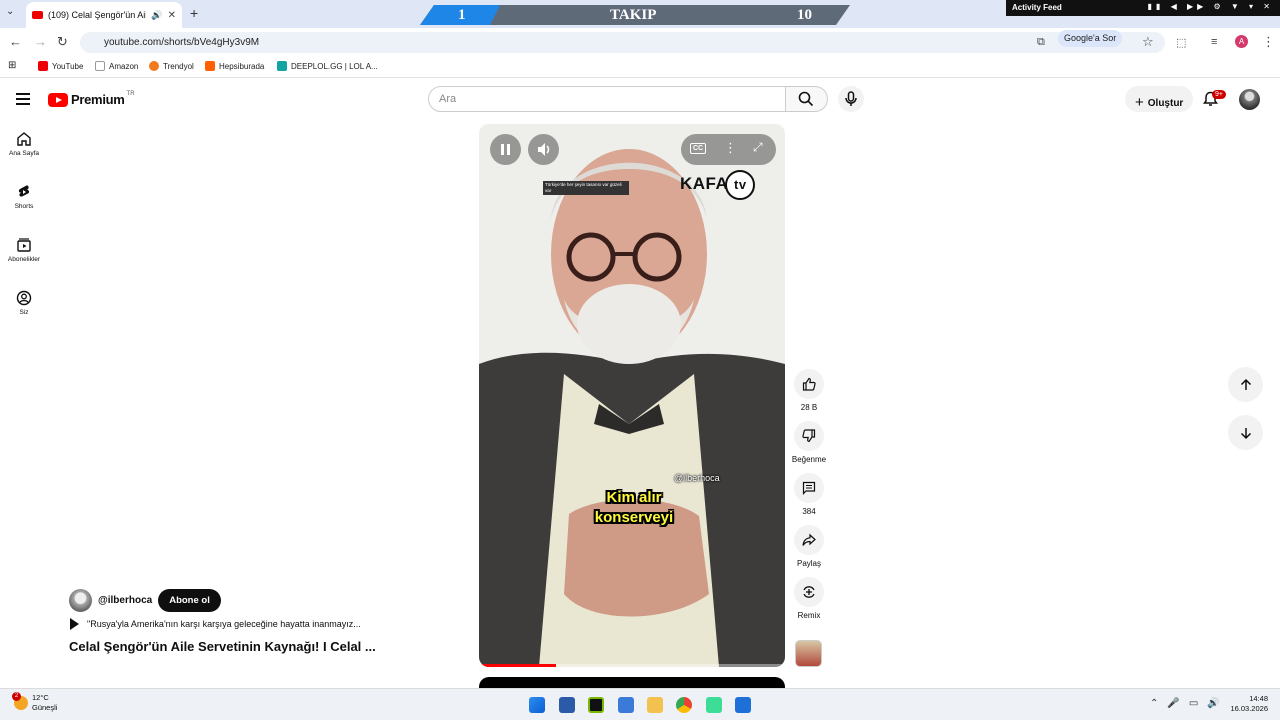 This screenshot has width=1280, height=720. What do you see at coordinates (91, 99) in the screenshot?
I see `youtube-premium-logo: Premium TR` at bounding box center [91, 99].